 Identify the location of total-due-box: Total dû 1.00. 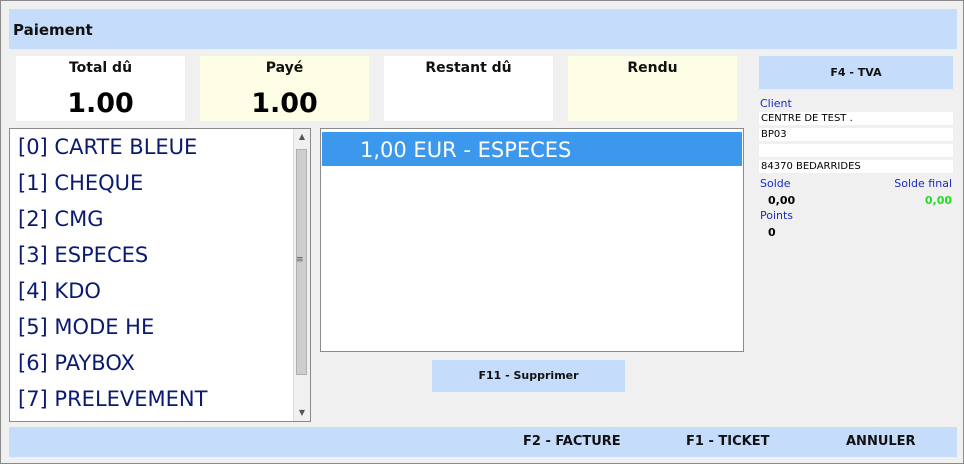
(100, 88).